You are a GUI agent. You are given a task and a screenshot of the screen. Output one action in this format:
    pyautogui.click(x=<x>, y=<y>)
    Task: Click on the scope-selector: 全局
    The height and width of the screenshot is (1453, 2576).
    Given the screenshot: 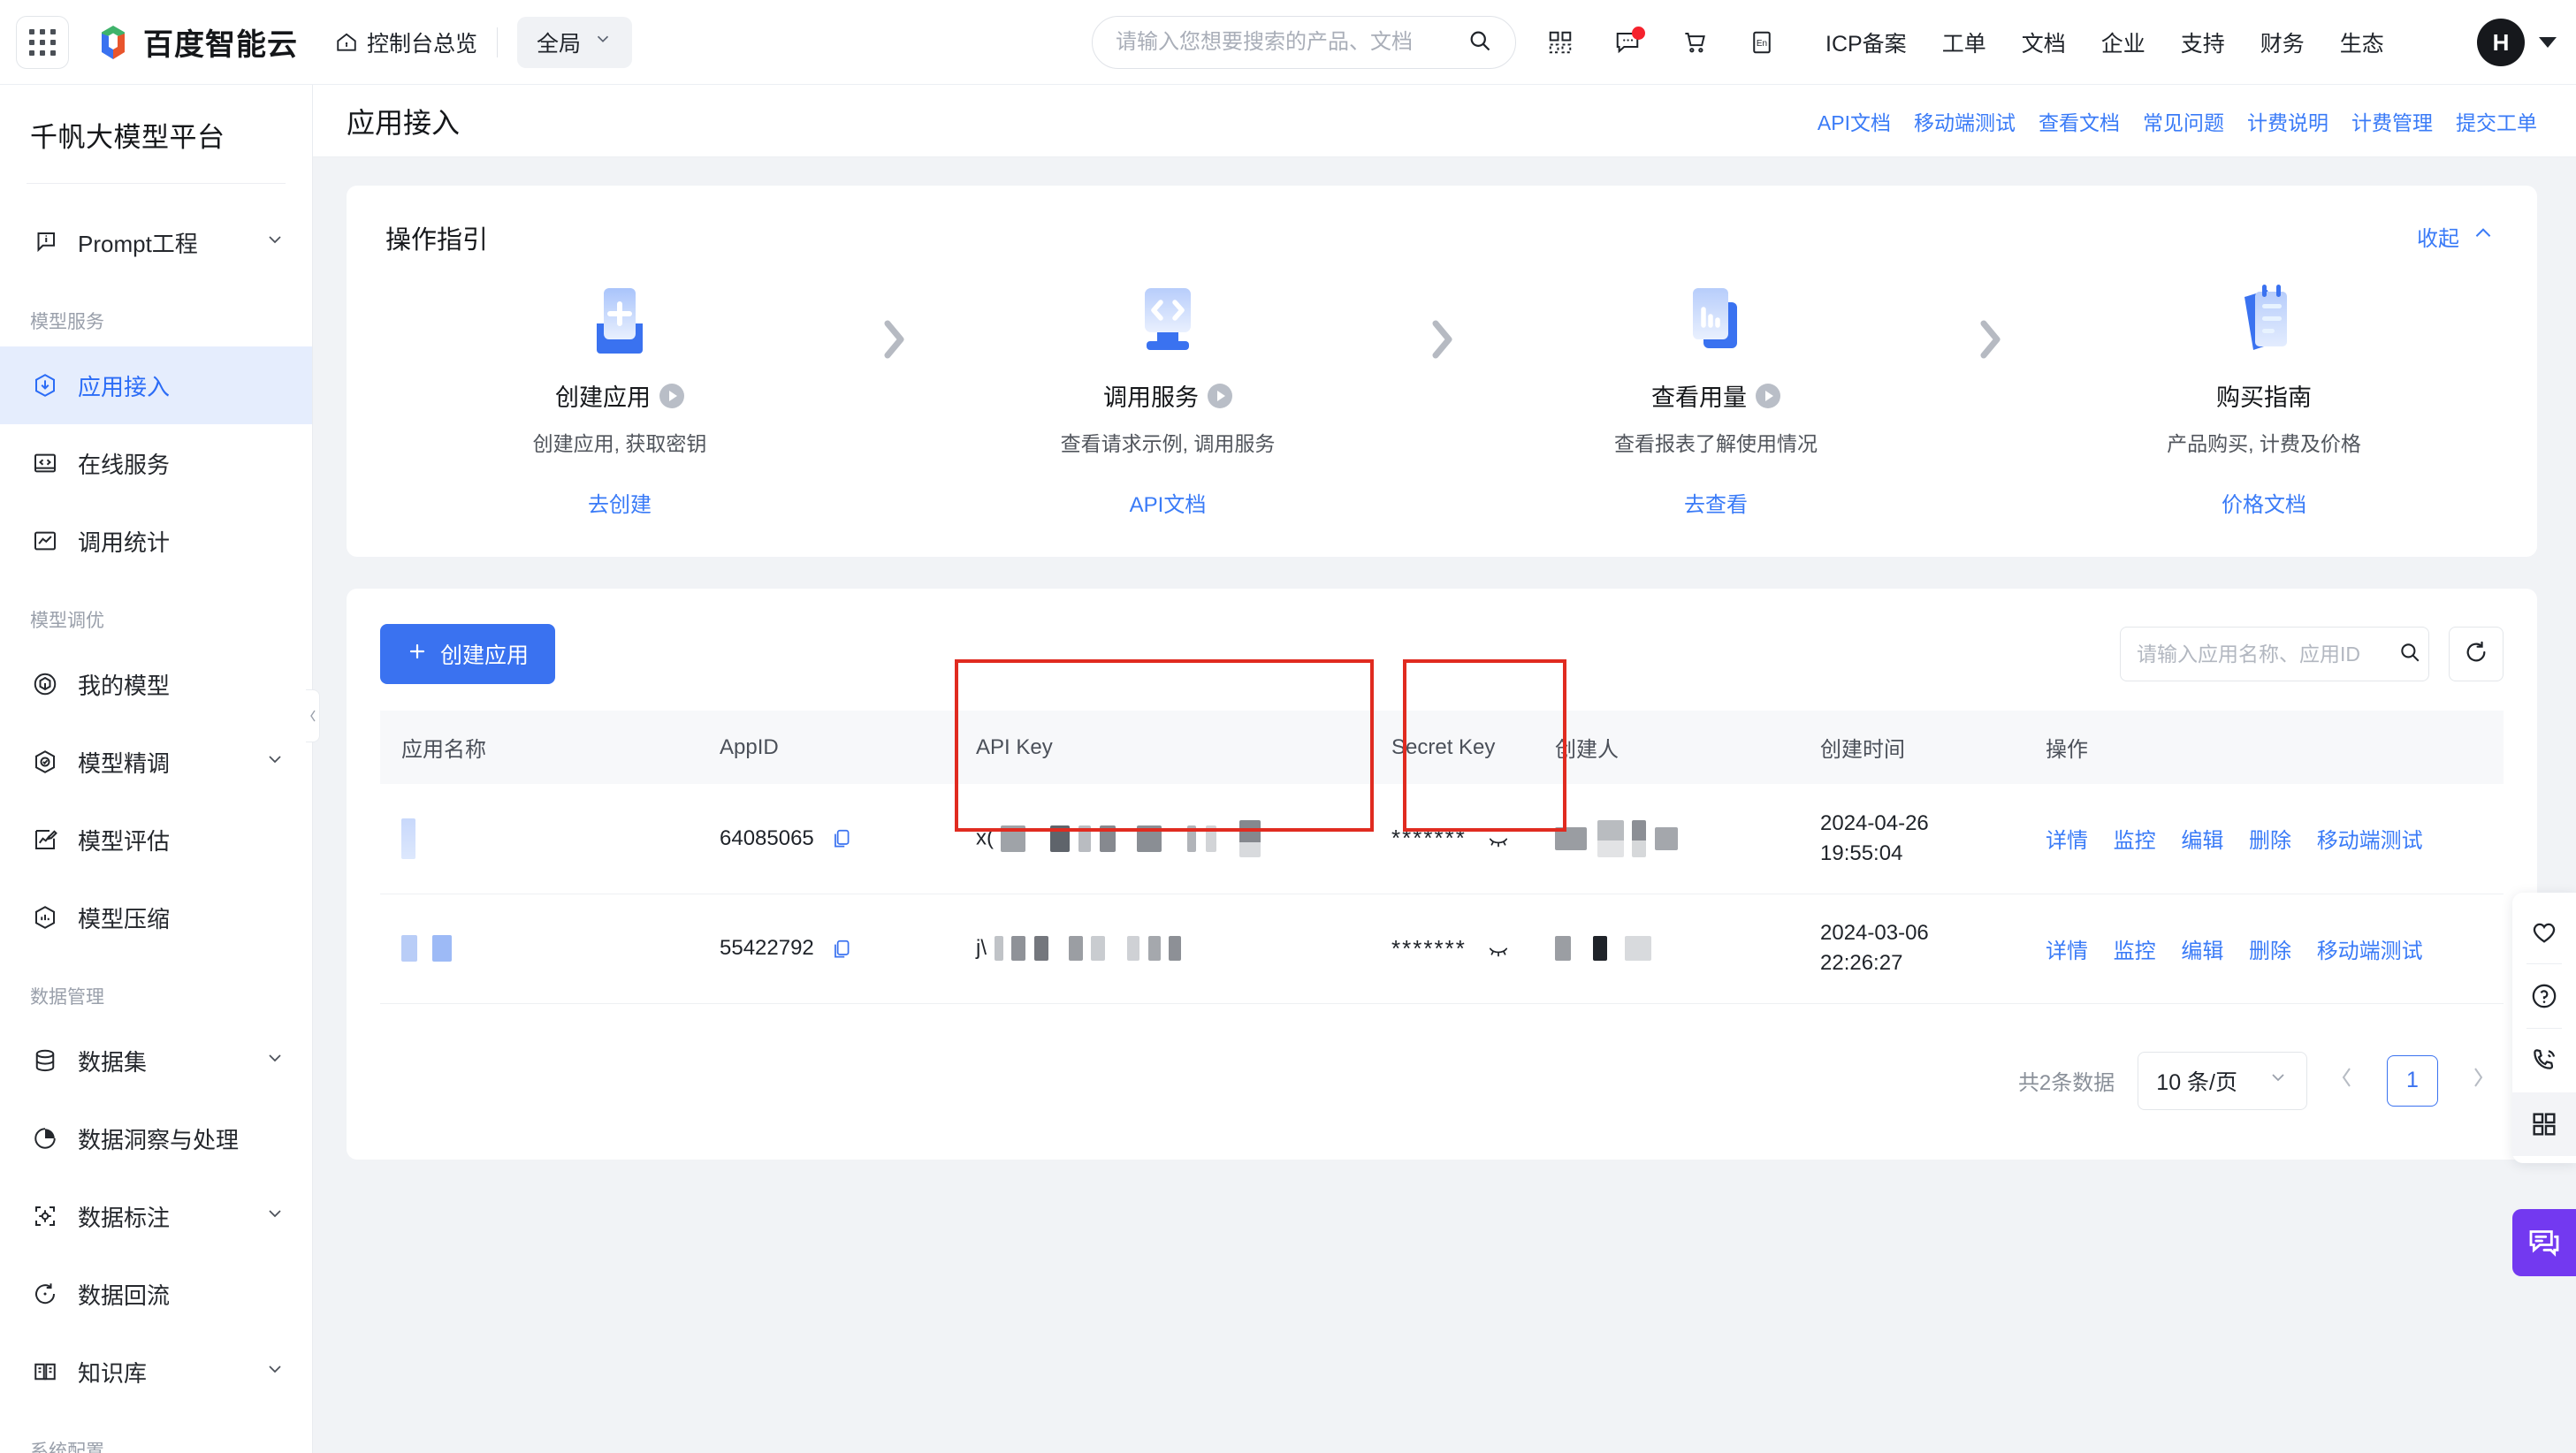 What is the action you would take?
    pyautogui.click(x=575, y=42)
    